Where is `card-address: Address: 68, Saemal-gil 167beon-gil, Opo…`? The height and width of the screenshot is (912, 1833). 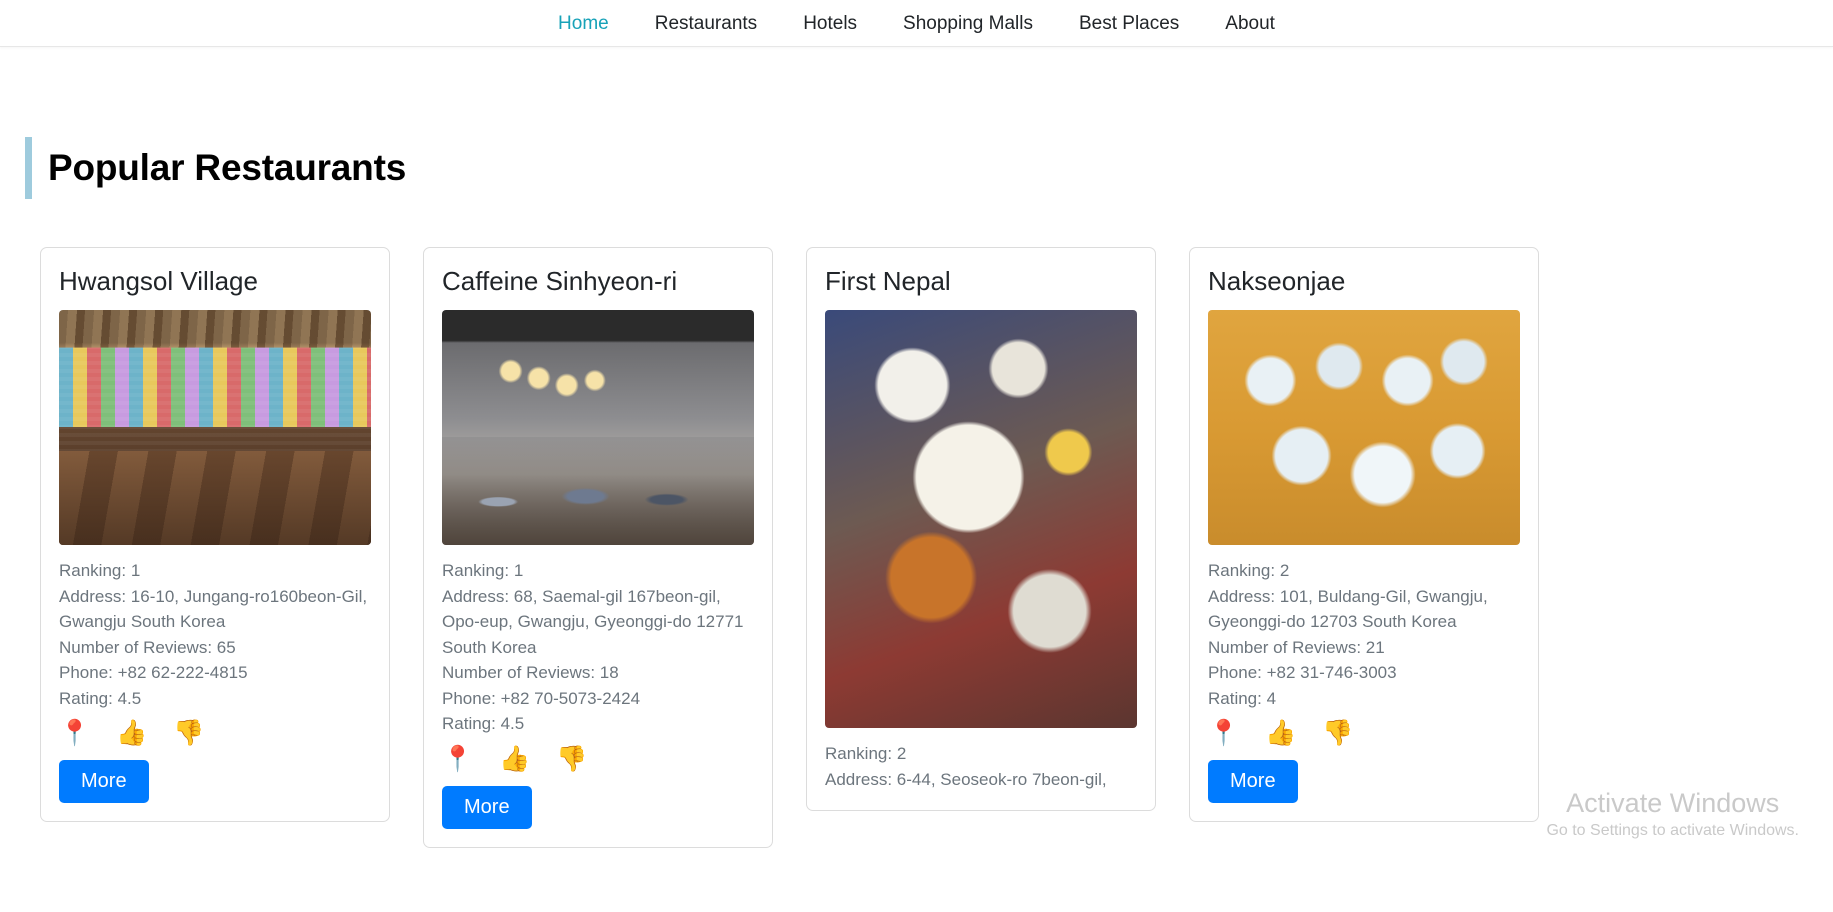
card-address: Address: 68, Saemal-gil 167beon-gil, Opo… is located at coordinates (593, 621).